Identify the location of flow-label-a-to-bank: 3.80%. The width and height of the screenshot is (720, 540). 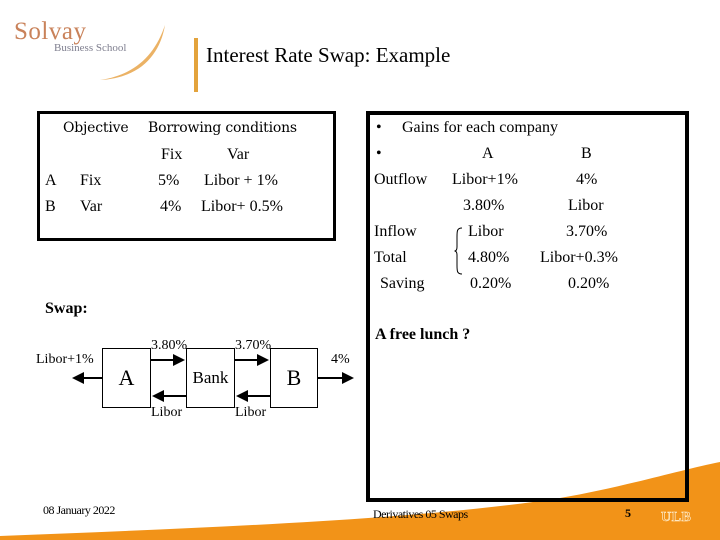
(169, 345).